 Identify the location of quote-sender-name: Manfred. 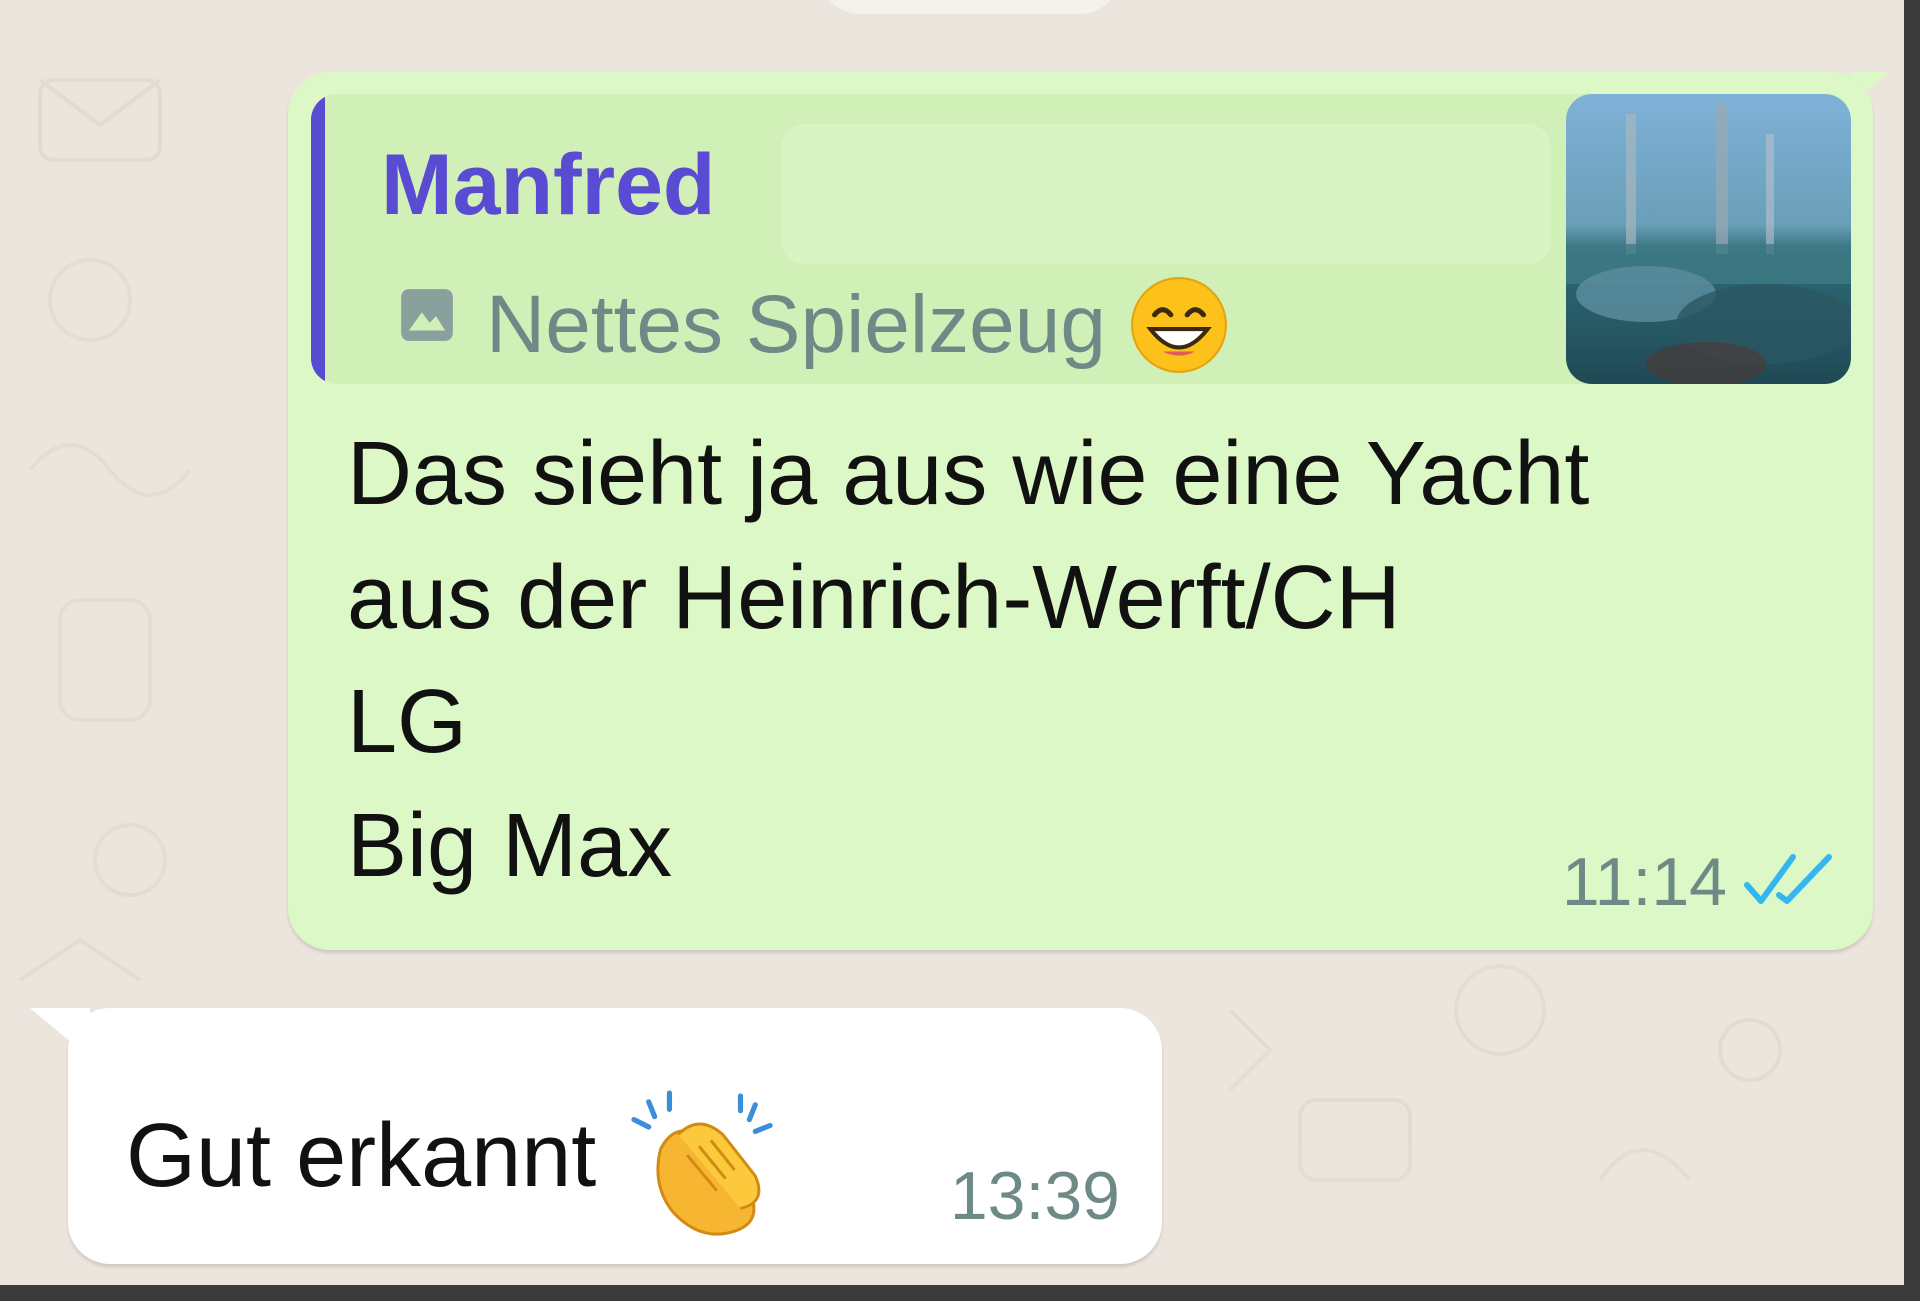
(548, 185).